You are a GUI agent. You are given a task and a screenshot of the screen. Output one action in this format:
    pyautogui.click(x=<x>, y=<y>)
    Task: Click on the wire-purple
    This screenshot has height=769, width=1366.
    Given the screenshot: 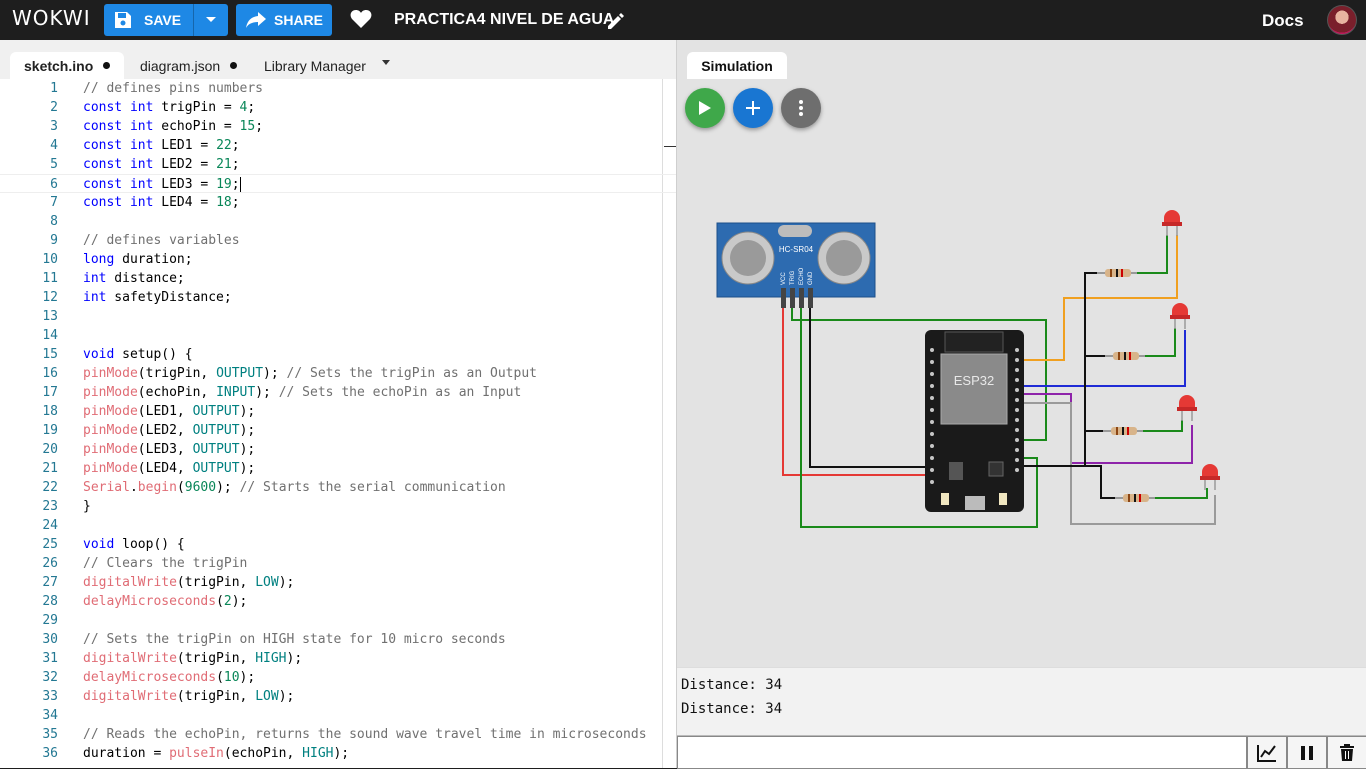 What is the action you would take?
    pyautogui.click(x=1107, y=428)
    